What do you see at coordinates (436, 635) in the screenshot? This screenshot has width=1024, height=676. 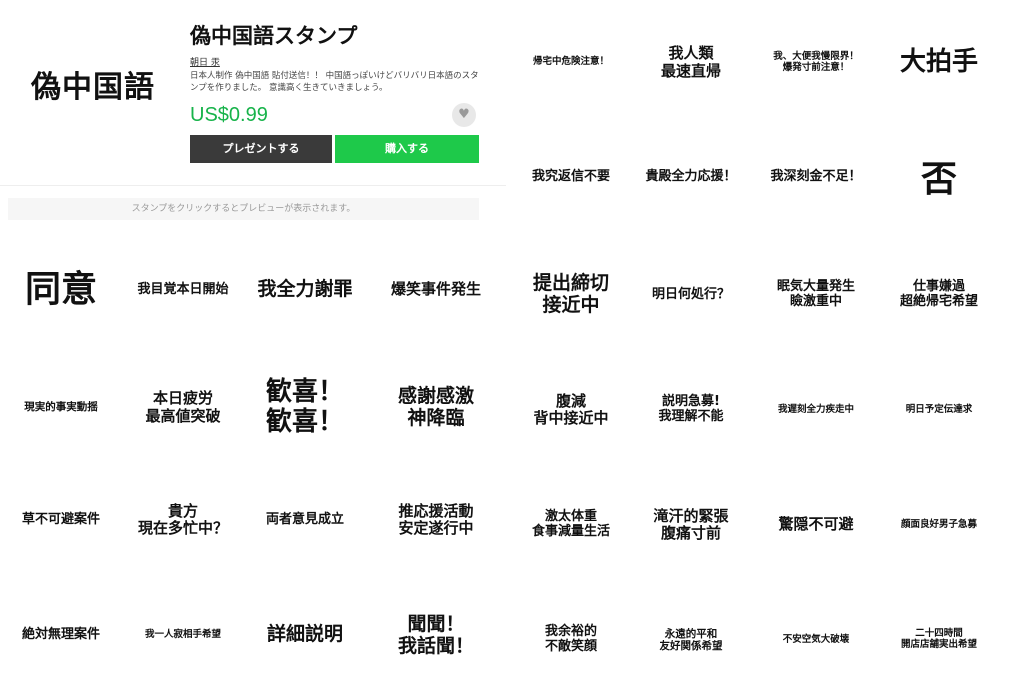 I see `sticker-item: 聞聞！ 我話聞！` at bounding box center [436, 635].